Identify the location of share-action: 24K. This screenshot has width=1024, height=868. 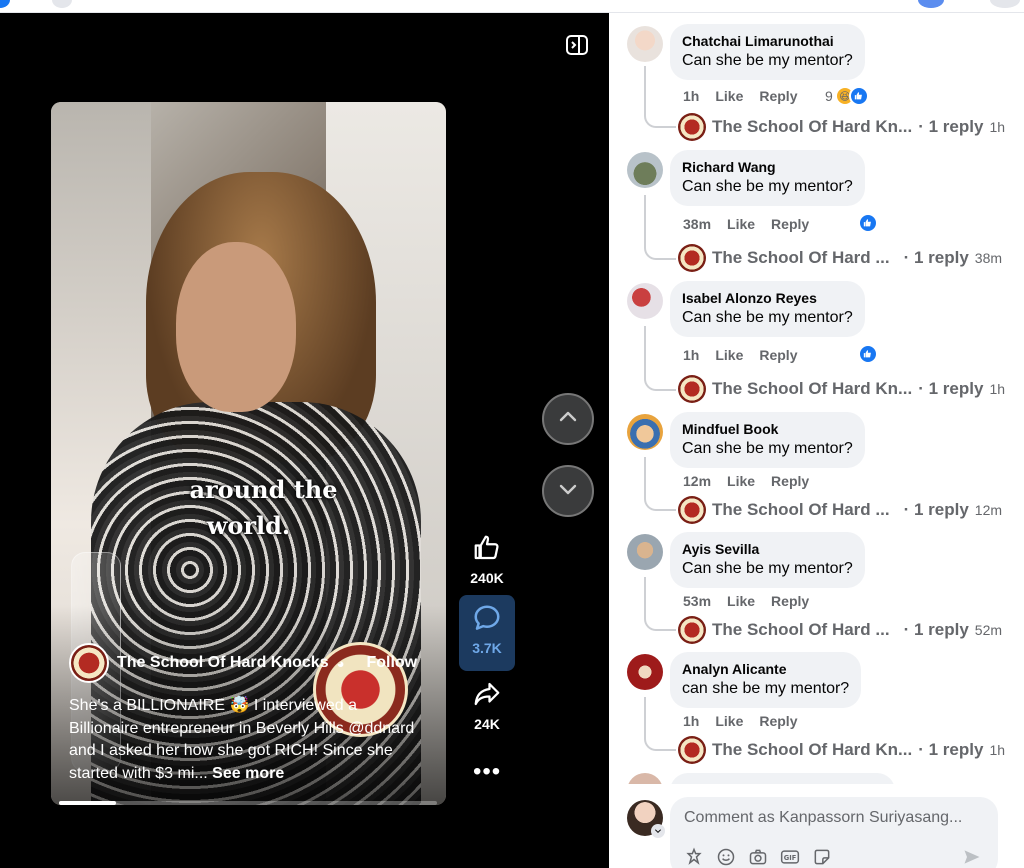
(487, 705).